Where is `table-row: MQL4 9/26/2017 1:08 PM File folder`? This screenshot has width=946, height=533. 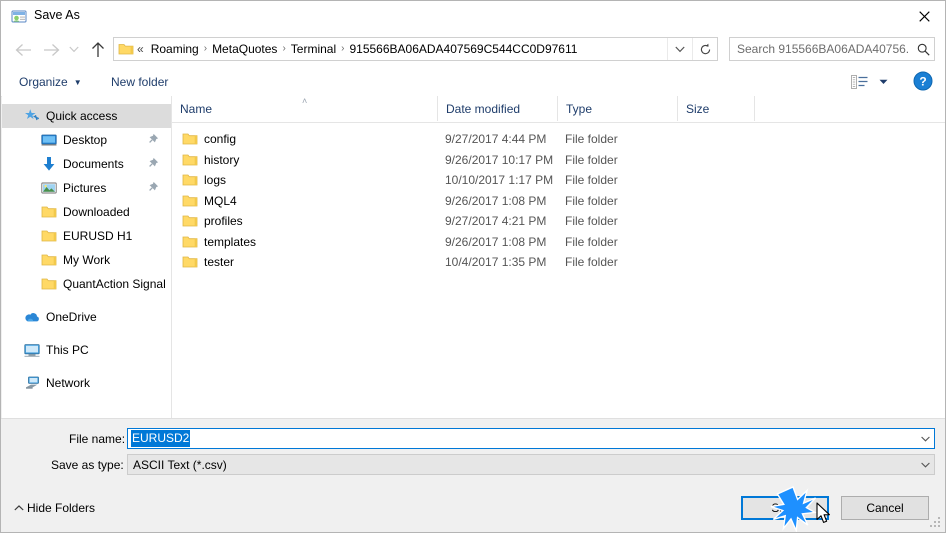
table-row: MQL4 9/26/2017 1:08 PM File folder is located at coordinates (558, 201).